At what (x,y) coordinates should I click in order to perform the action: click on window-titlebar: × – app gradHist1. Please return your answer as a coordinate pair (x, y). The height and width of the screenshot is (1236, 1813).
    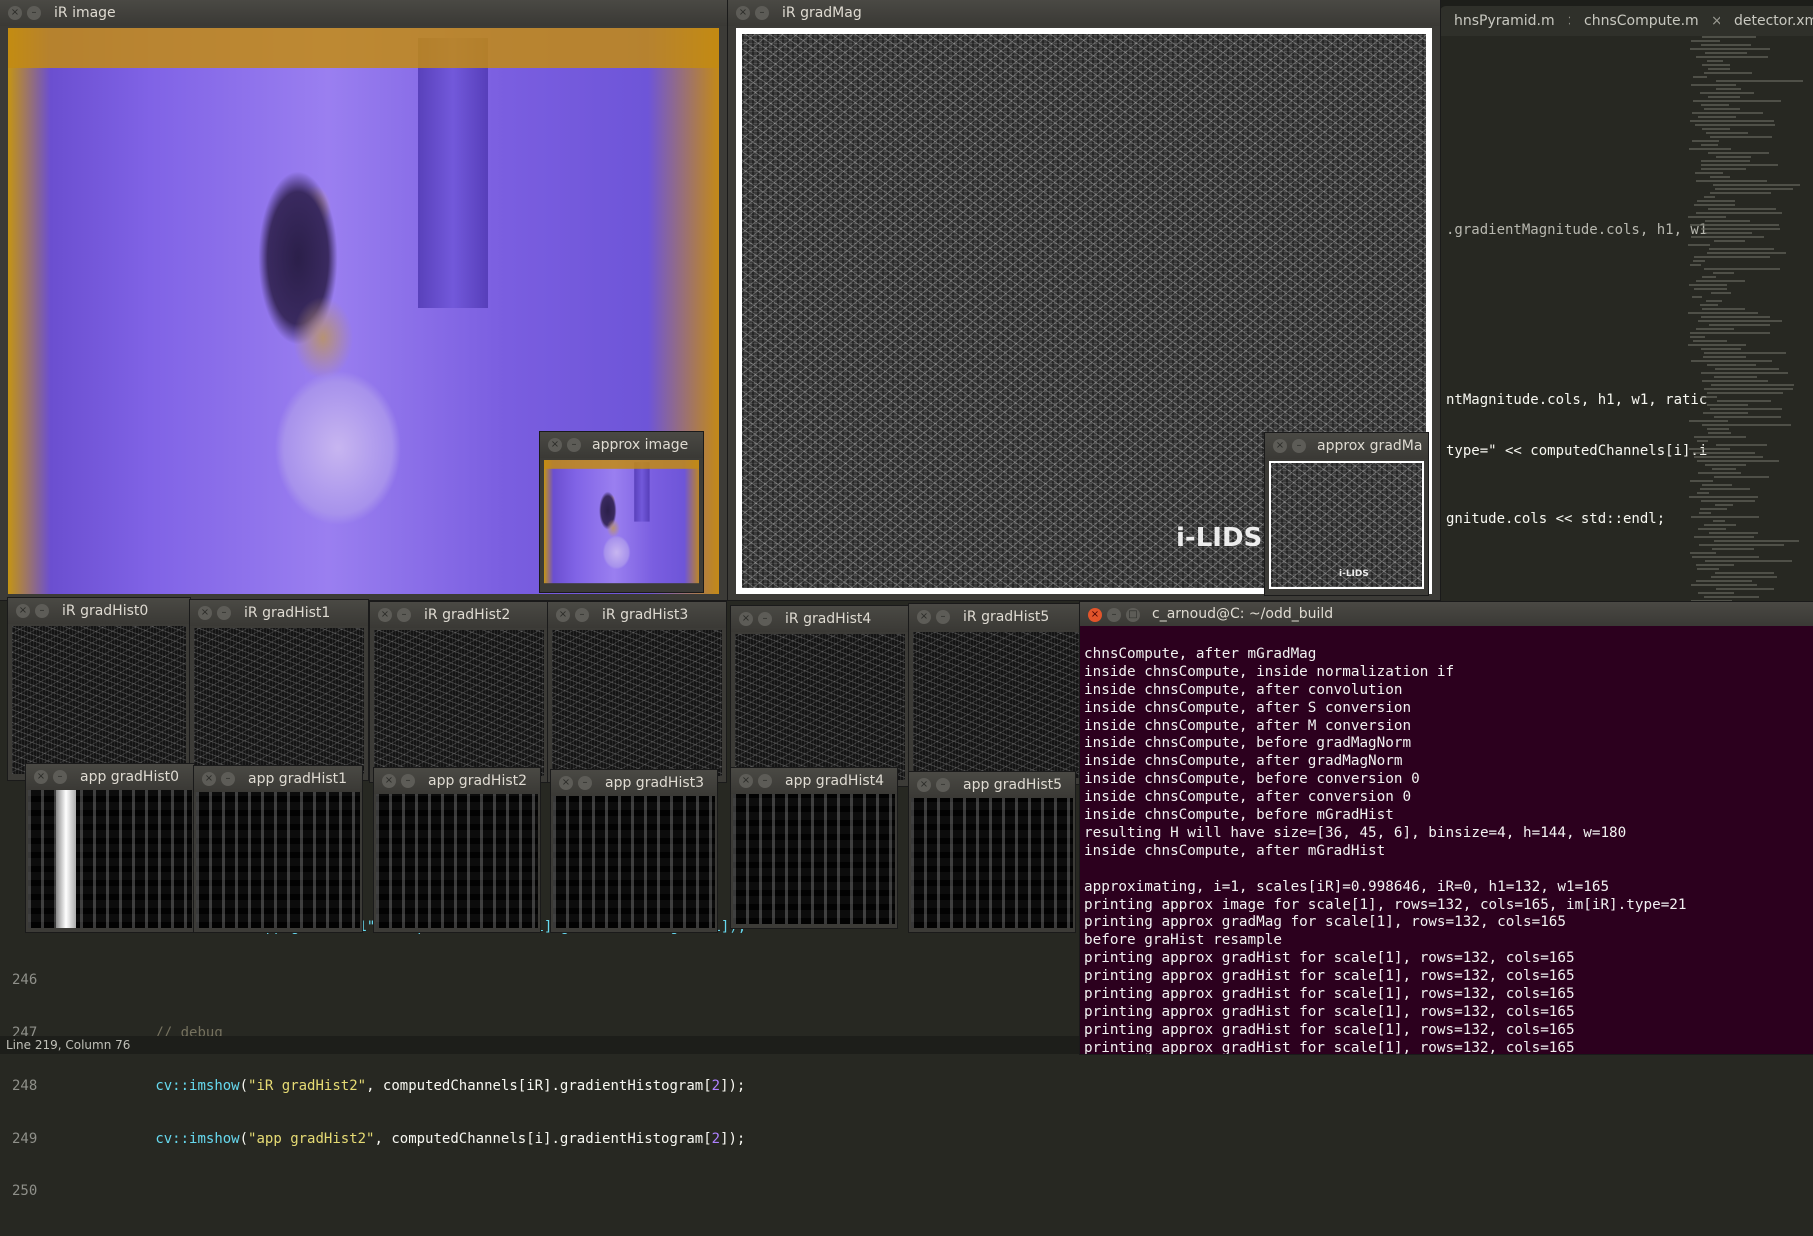
    Looking at the image, I should click on (278, 779).